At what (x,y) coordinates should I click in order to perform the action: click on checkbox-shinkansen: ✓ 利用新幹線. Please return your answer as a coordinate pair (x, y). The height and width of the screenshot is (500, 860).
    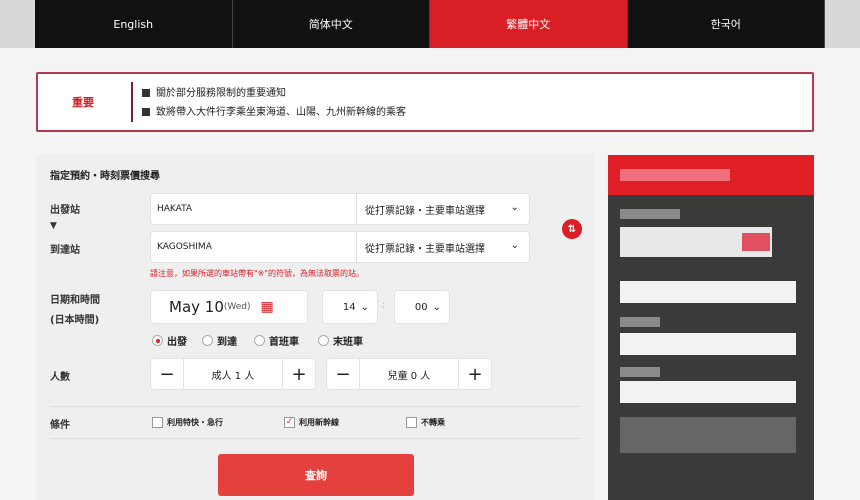
    Looking at the image, I should click on (311, 422).